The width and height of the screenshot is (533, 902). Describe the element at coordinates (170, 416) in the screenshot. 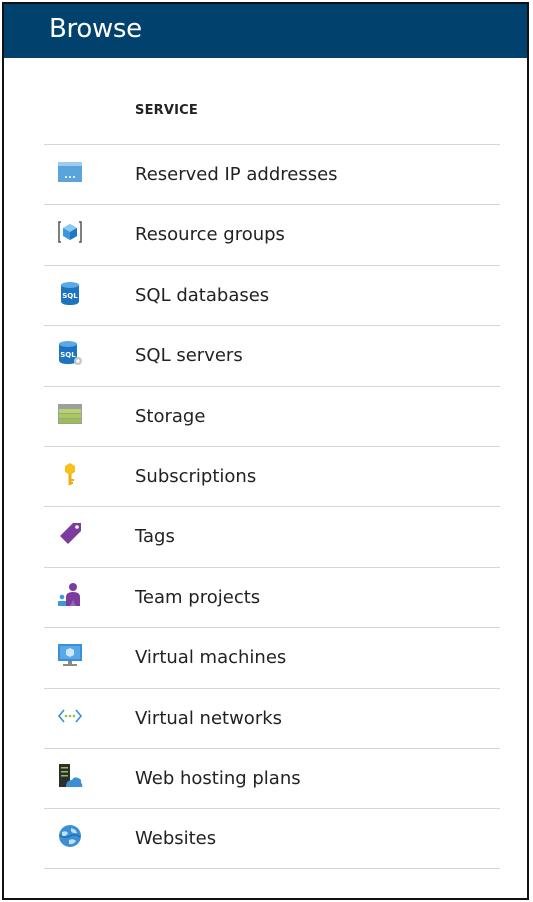

I see `list-item-label: Storage` at that location.